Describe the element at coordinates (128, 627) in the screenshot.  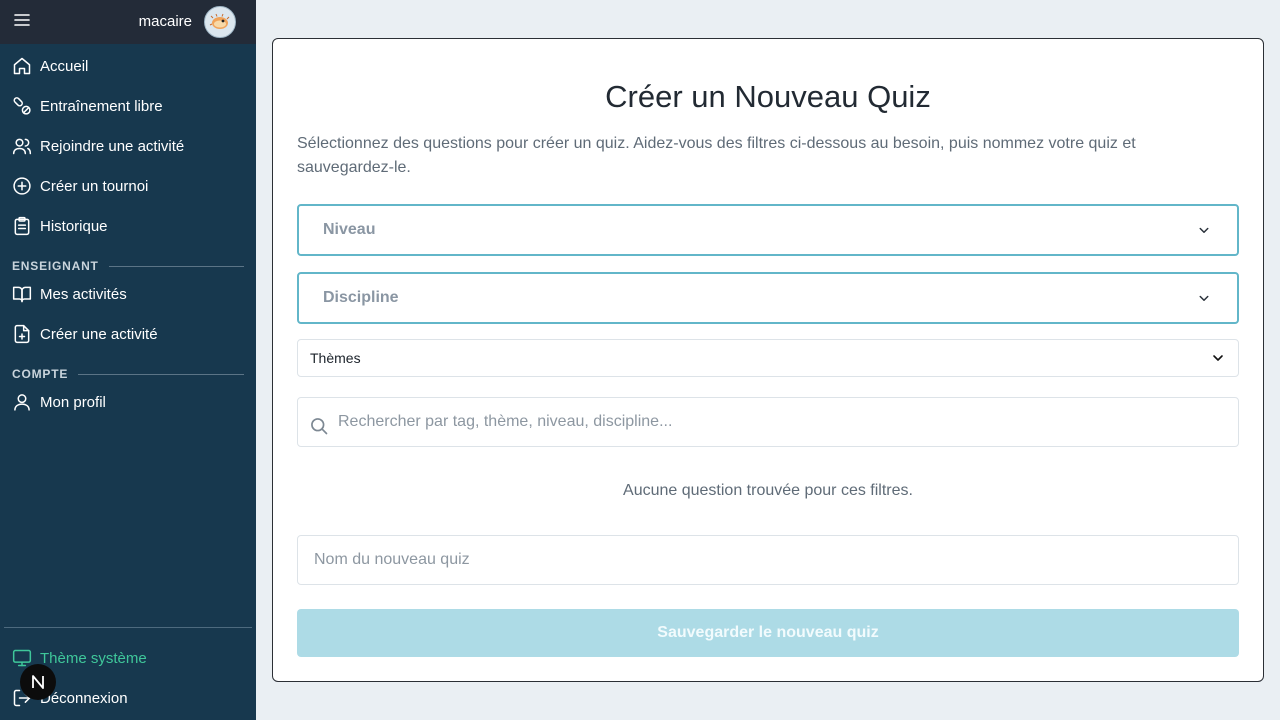
I see `sidebar-footer-divider` at that location.